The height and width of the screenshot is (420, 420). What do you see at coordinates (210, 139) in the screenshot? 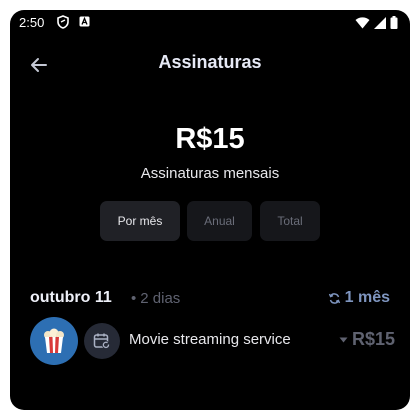
I see `total-amount: R$15` at bounding box center [210, 139].